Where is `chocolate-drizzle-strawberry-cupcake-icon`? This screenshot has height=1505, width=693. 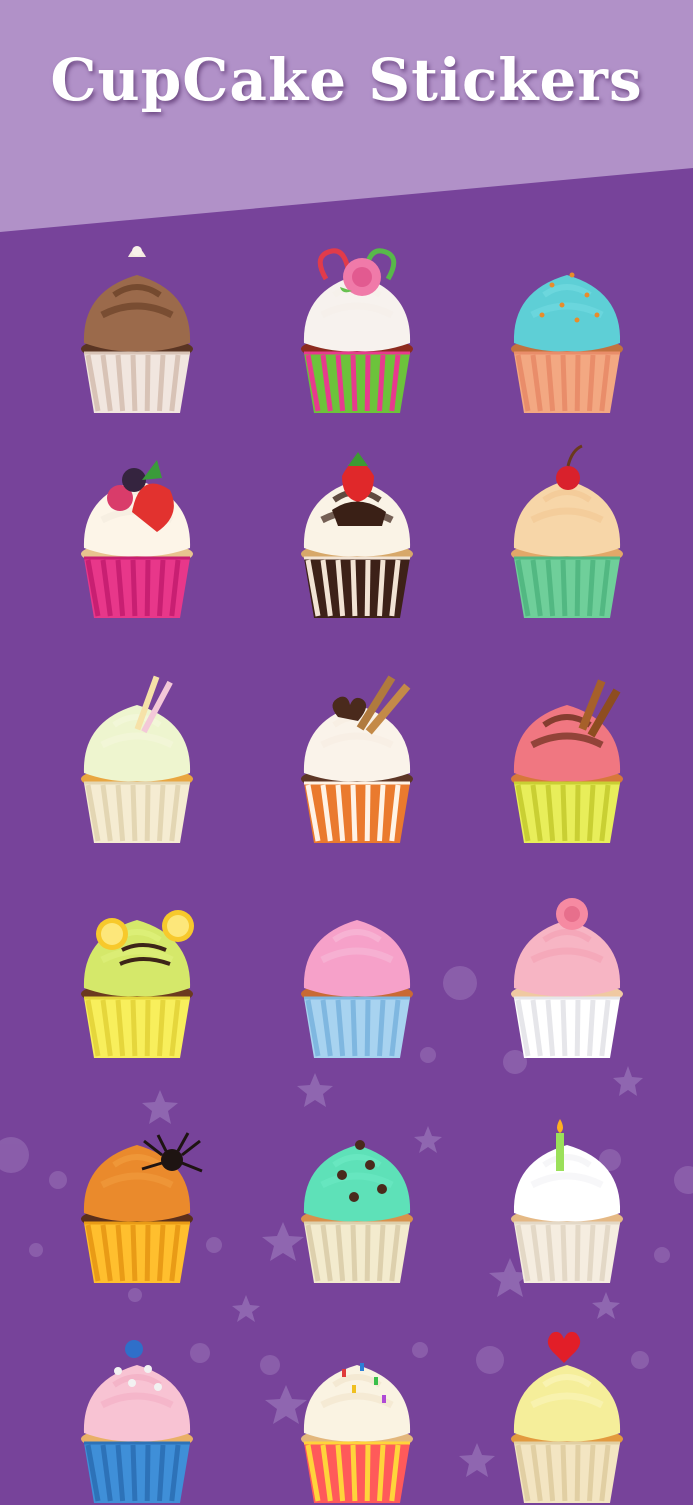 chocolate-drizzle-strawberry-cupcake-icon is located at coordinates (357, 535).